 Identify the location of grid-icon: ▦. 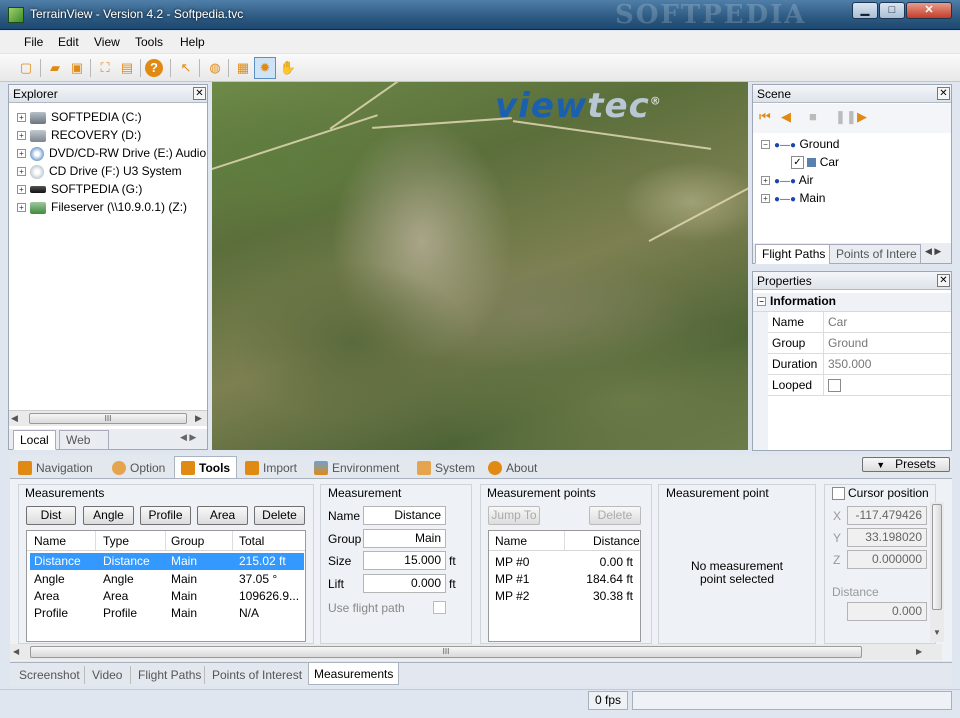
(243, 68).